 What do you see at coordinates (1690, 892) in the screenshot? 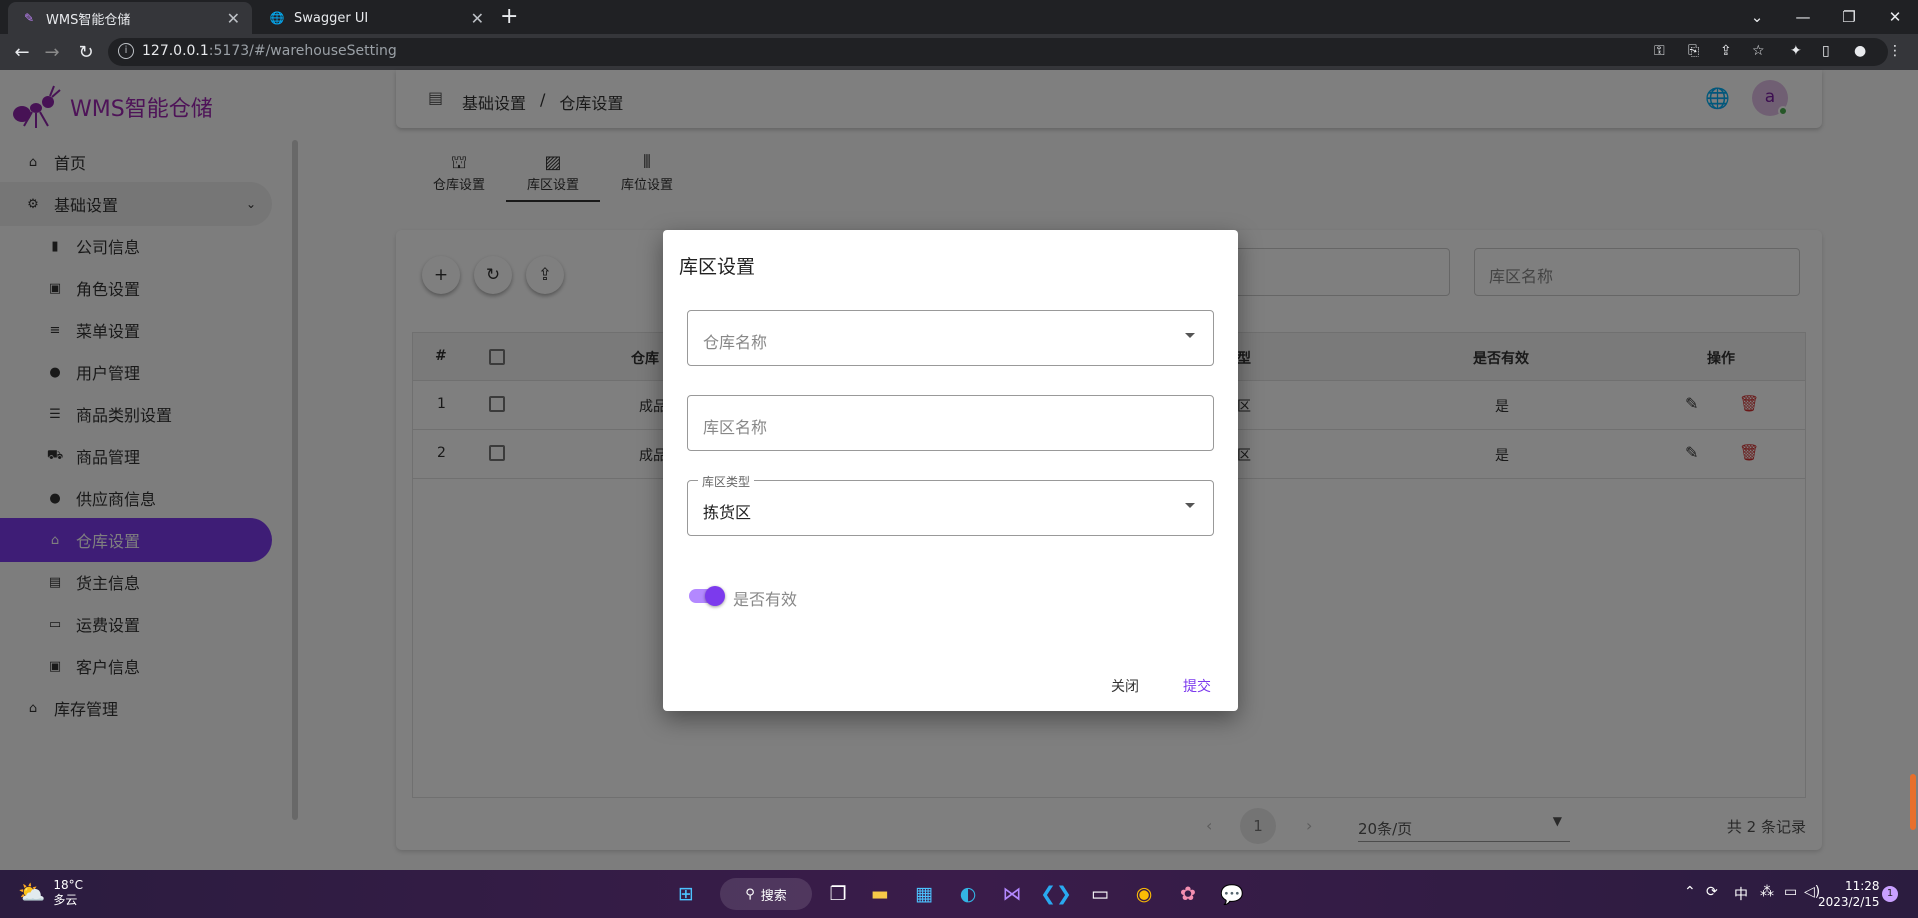
I see `tray-overflow-icon: ⌃` at bounding box center [1690, 892].